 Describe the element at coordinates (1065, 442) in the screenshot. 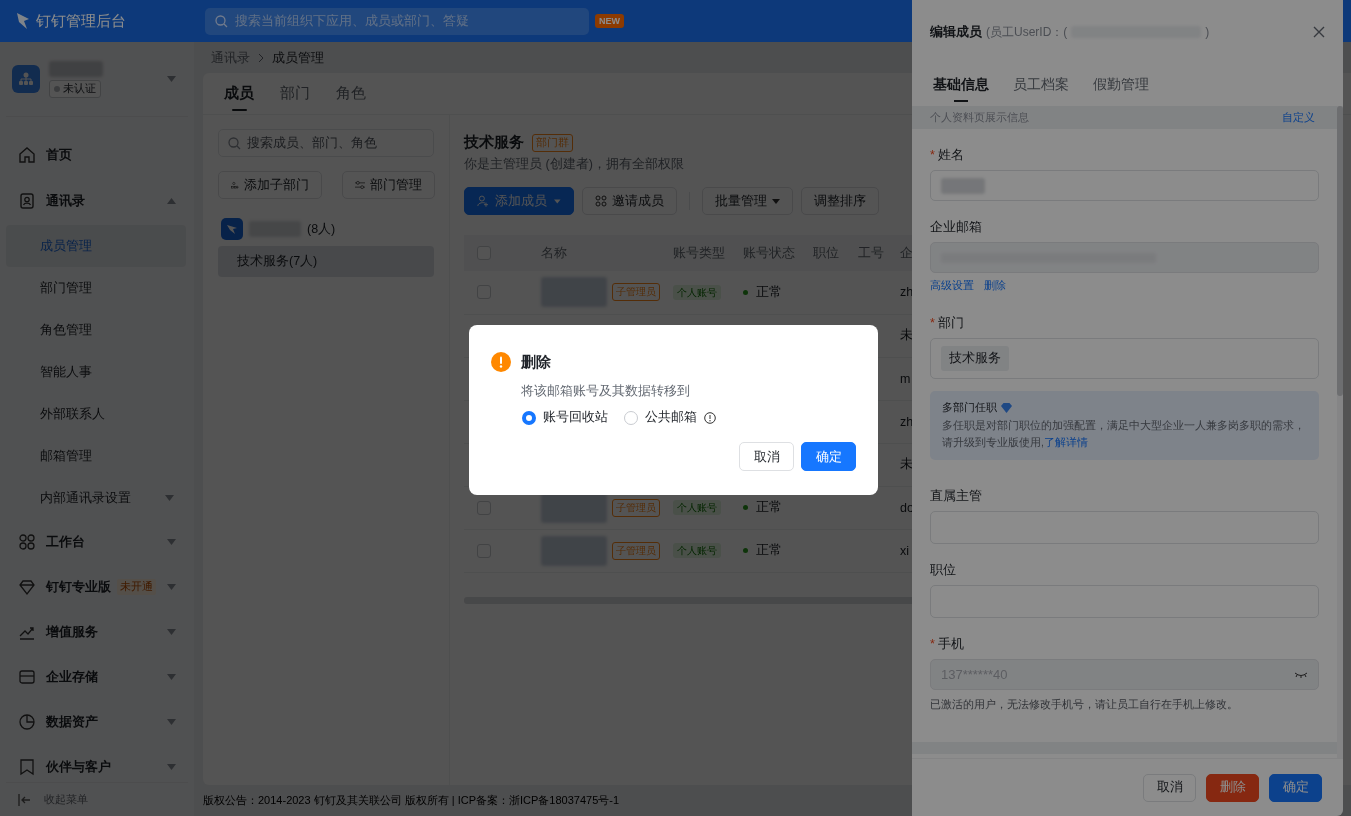

I see `learn-more-link: 了解详情` at that location.